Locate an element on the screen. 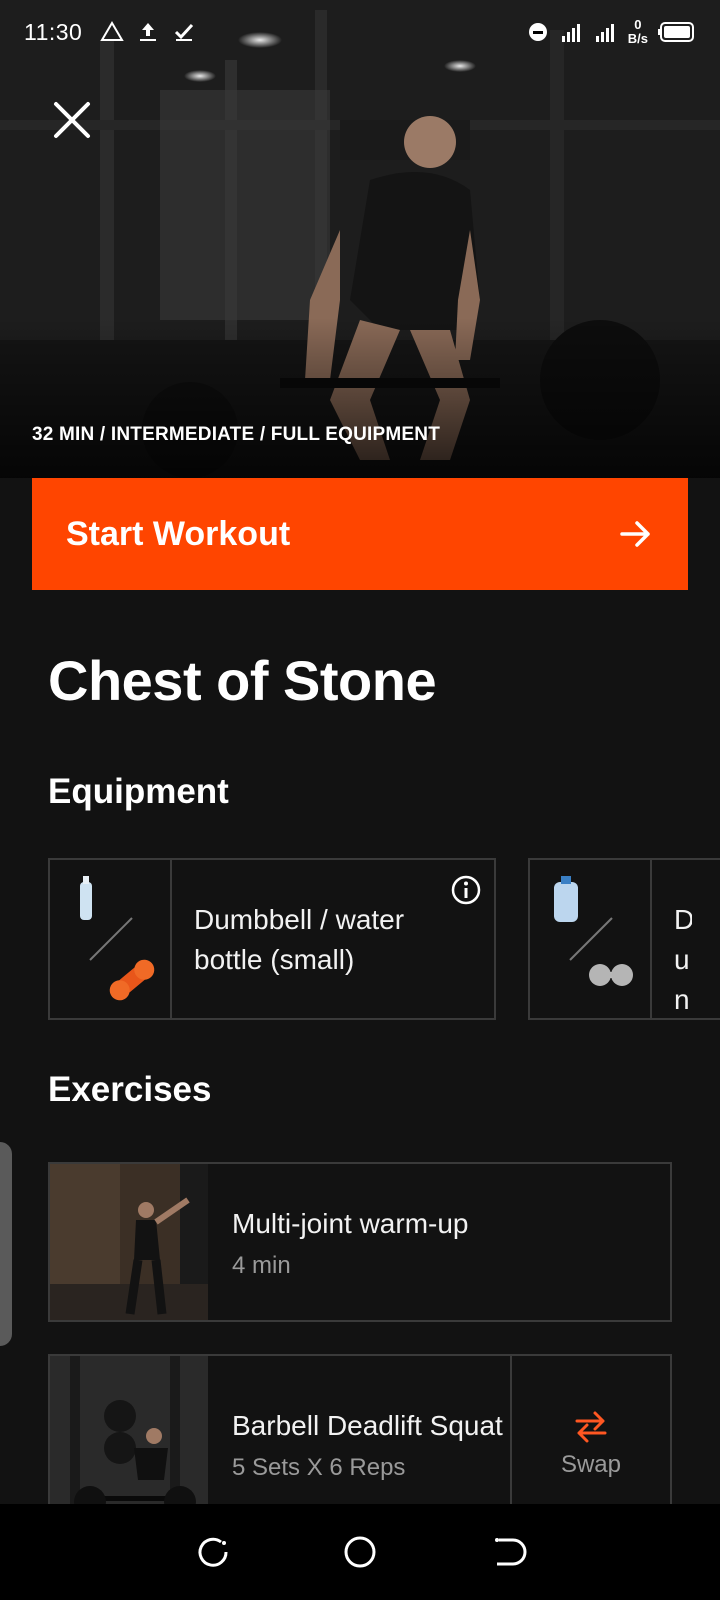  net-speed-value: 0 is located at coordinates (638, 24).